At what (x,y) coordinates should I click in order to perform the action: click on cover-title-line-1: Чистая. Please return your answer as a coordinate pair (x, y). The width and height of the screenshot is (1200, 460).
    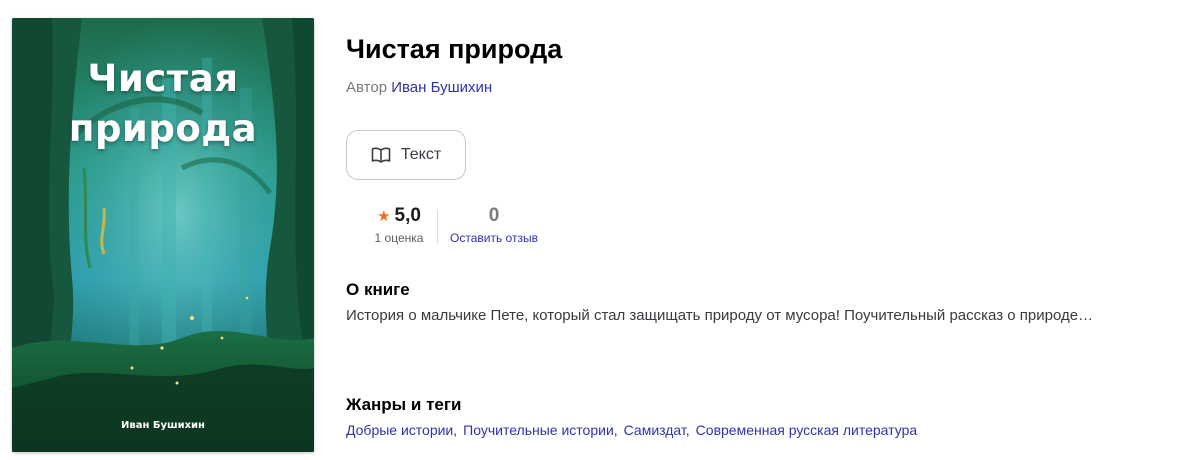
    Looking at the image, I should click on (163, 78).